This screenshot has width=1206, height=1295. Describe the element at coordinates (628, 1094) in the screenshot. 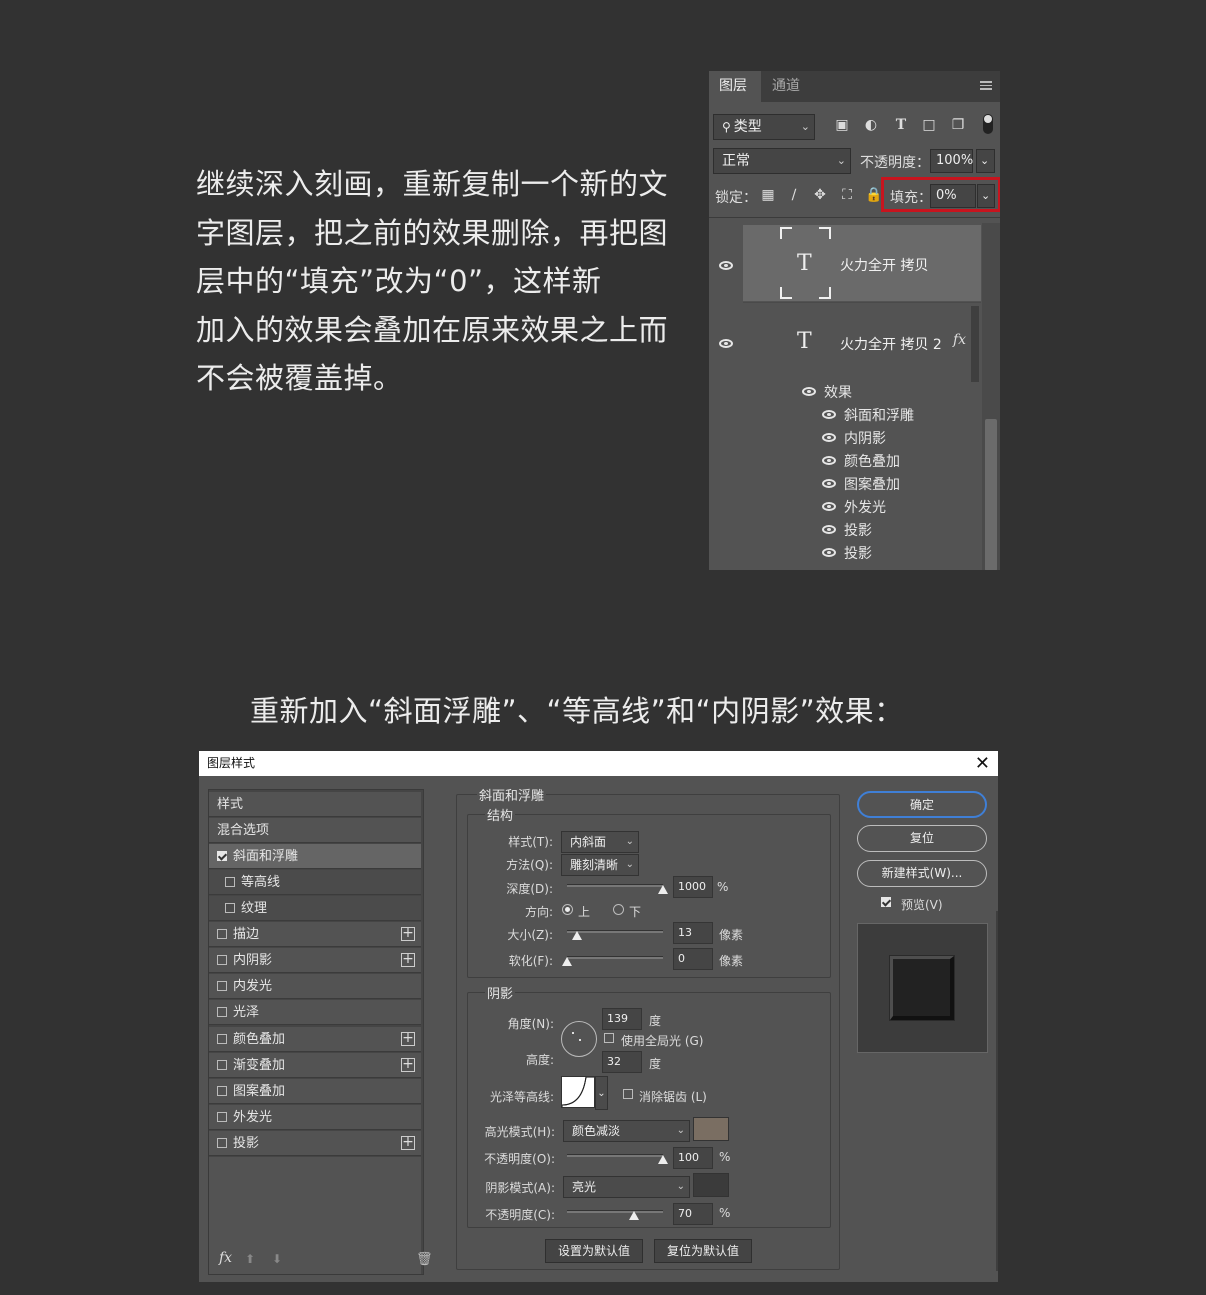

I see `antialias-checkbox` at that location.